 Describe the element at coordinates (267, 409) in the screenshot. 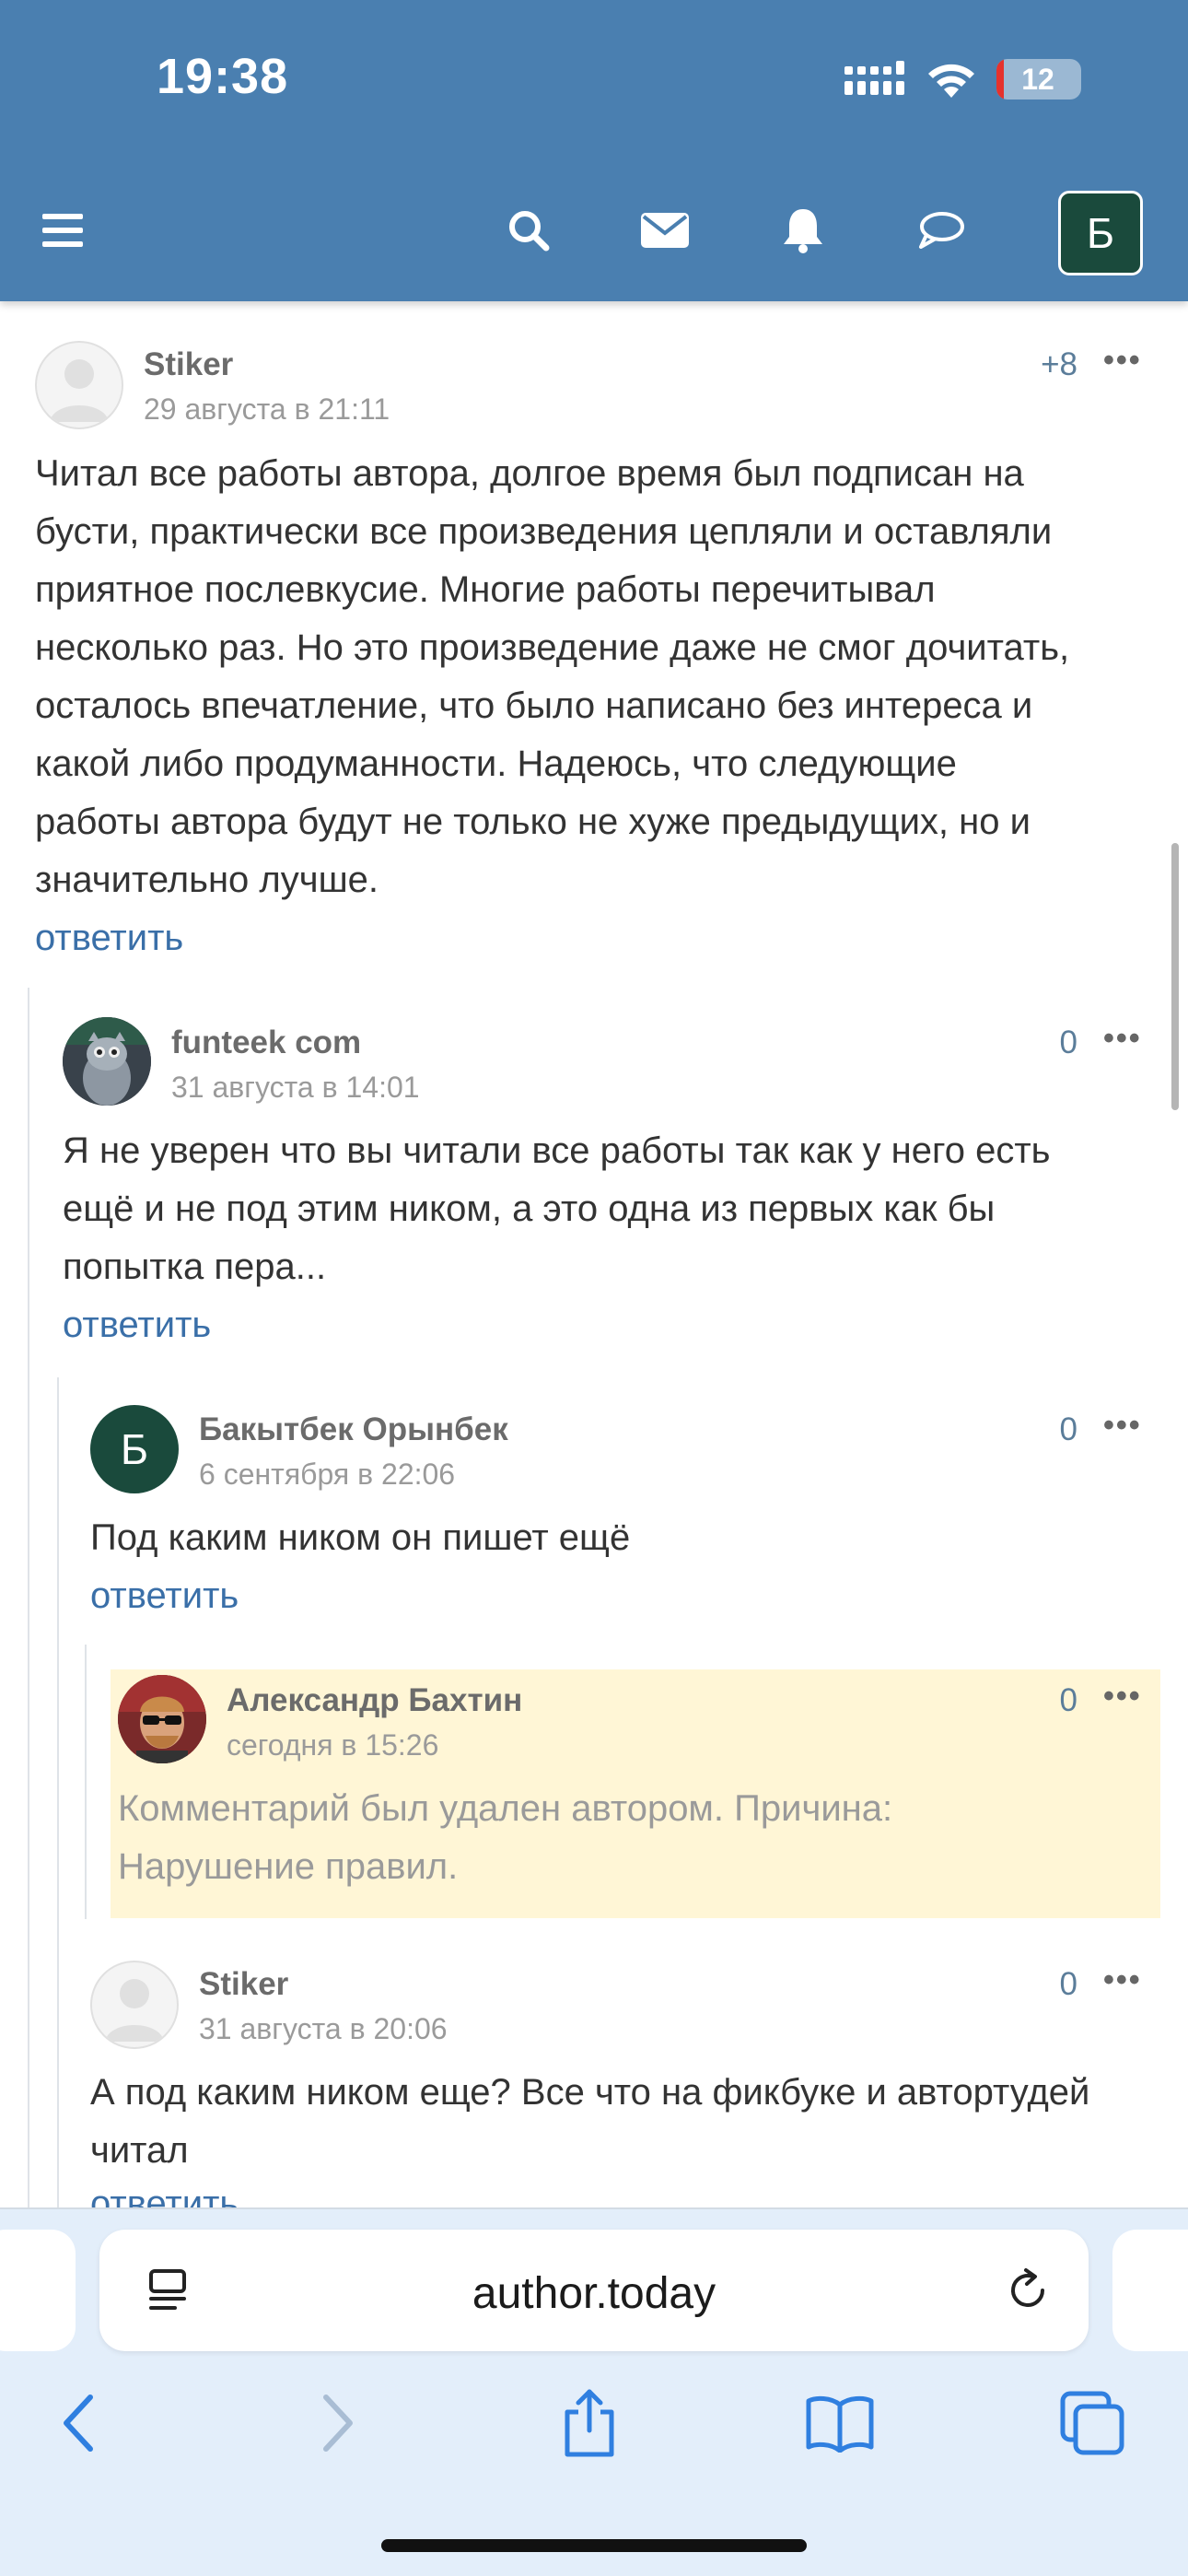

I see `comment-date: 29 августа в 21:11` at that location.